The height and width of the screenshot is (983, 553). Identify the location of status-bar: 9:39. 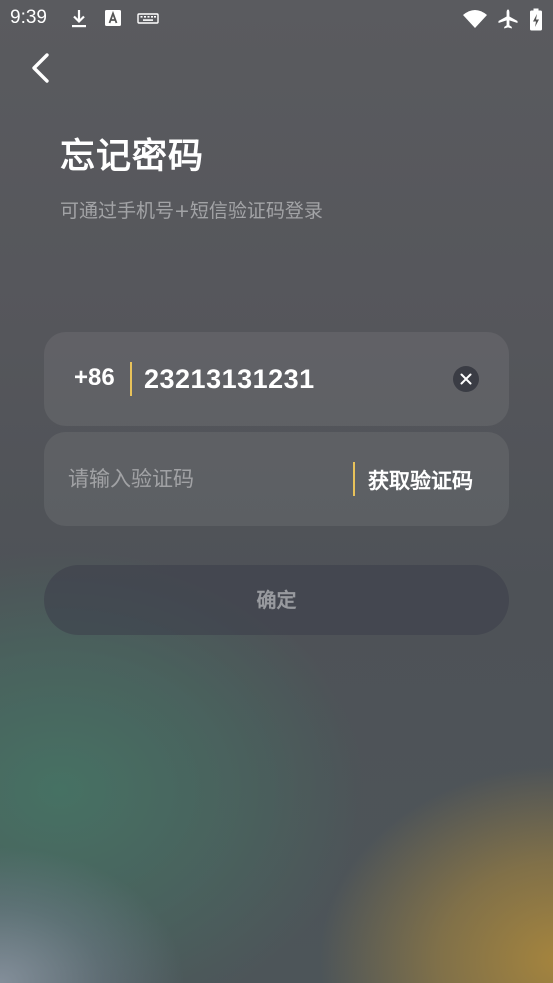
(276, 19).